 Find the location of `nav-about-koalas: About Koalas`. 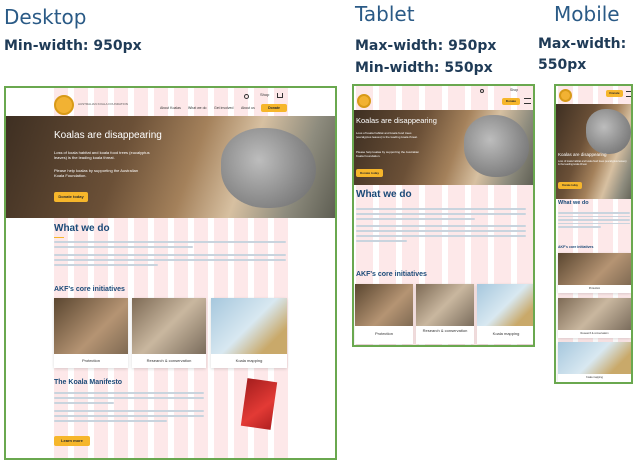

nav-about-koalas: About Koalas is located at coordinates (170, 108).